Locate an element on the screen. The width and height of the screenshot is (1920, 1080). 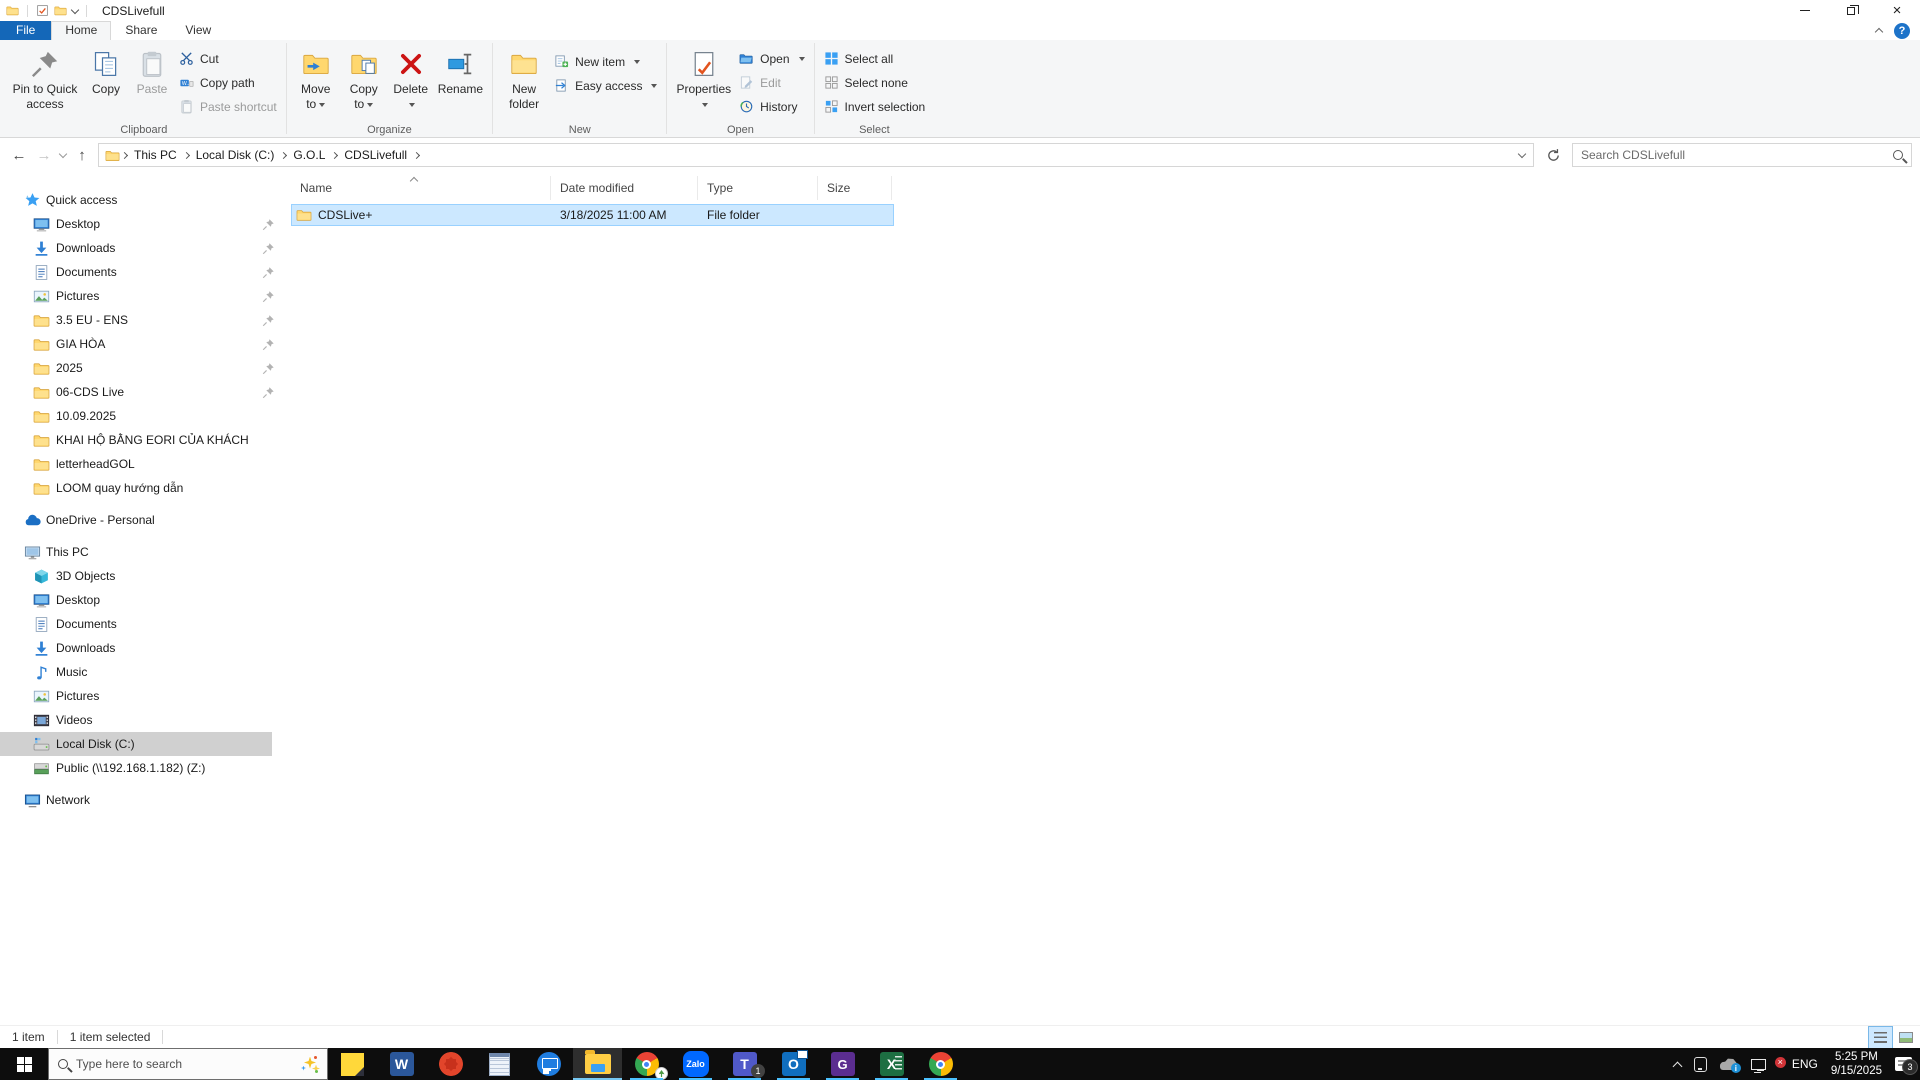
easy-access-button: Easy access is located at coordinates (605, 85).